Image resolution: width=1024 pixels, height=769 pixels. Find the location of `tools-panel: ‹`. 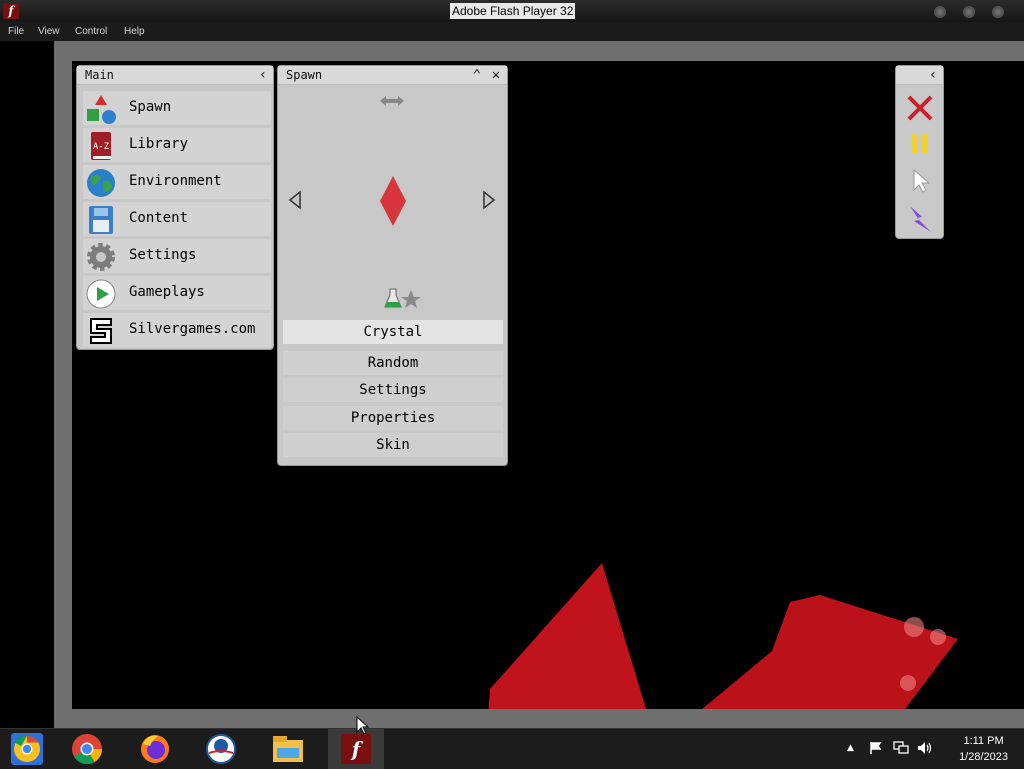

tools-panel: ‹ is located at coordinates (919, 152).